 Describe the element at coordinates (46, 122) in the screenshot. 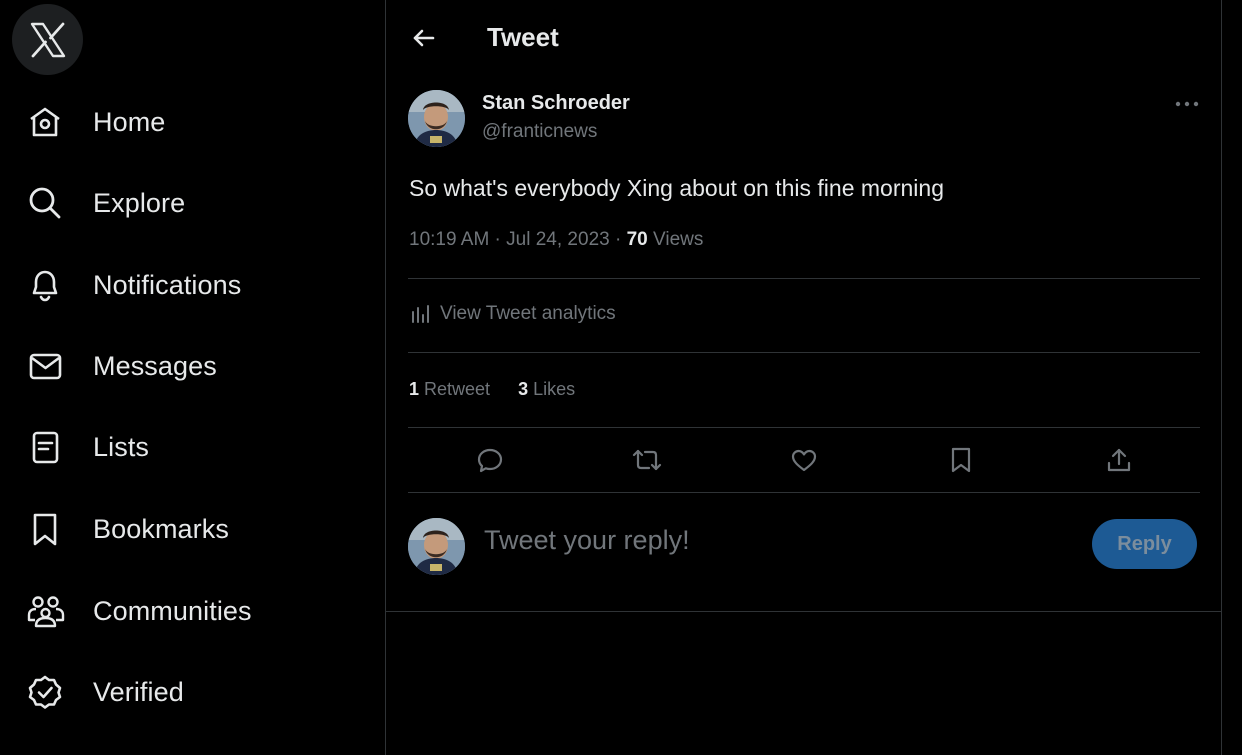

I see `home-icon` at that location.